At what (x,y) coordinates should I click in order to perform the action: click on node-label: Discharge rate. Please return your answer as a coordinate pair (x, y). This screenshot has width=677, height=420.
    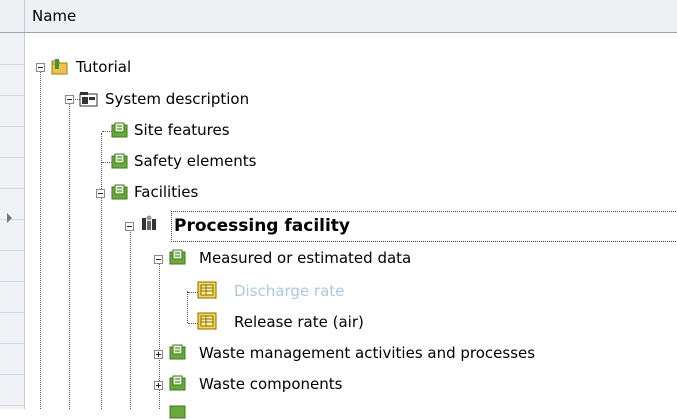
    Looking at the image, I should click on (289, 291).